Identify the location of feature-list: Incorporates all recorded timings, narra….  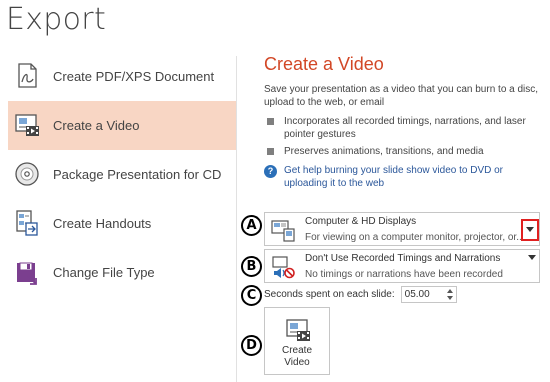
(406, 136).